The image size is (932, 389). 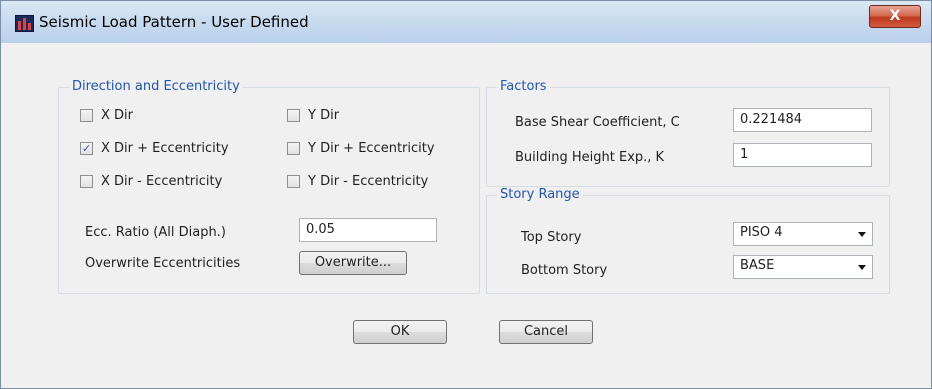 I want to click on height-exp-label: Building Height Exp., K, so click(x=590, y=157).